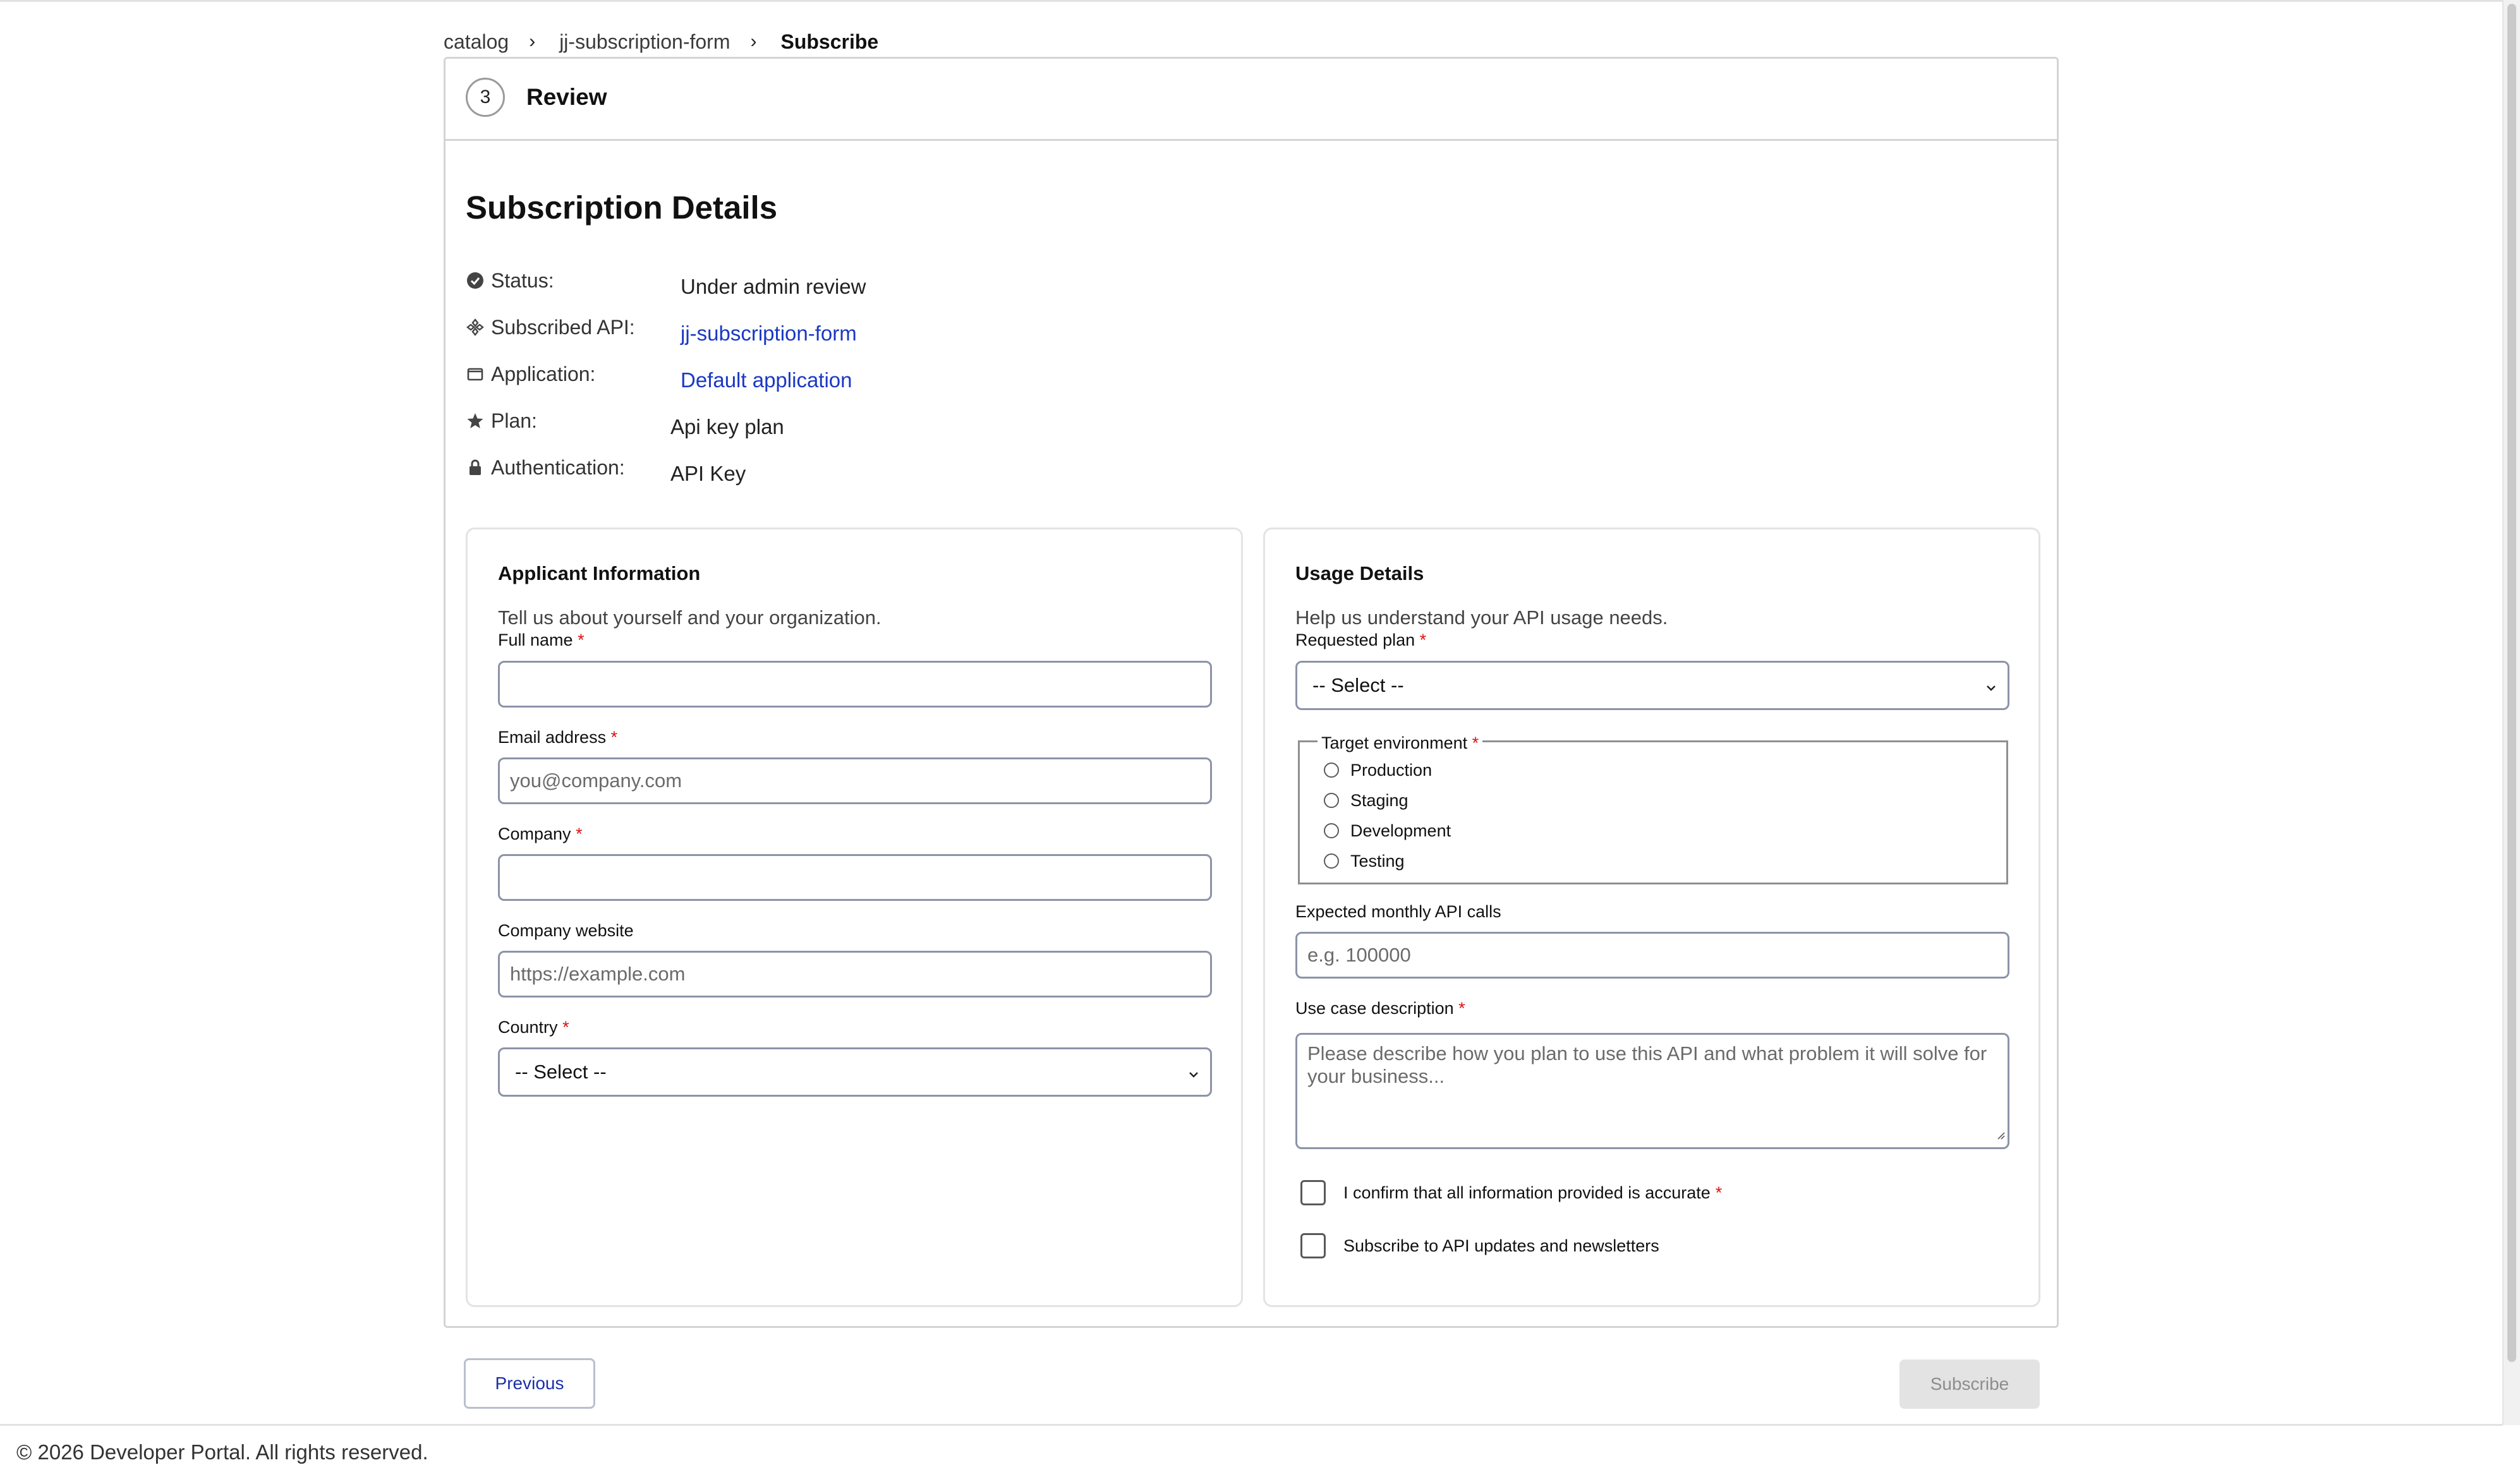 The width and height of the screenshot is (2520, 1477). Describe the element at coordinates (475, 327) in the screenshot. I see `api-icon` at that location.